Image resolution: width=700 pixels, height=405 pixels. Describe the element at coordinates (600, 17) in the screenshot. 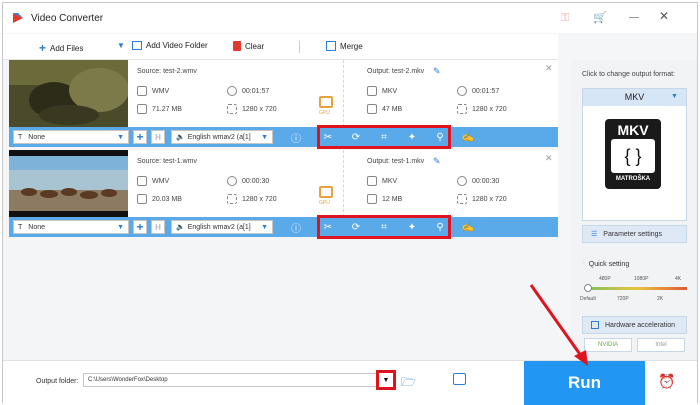

I see `cart-icon: 🛒` at that location.